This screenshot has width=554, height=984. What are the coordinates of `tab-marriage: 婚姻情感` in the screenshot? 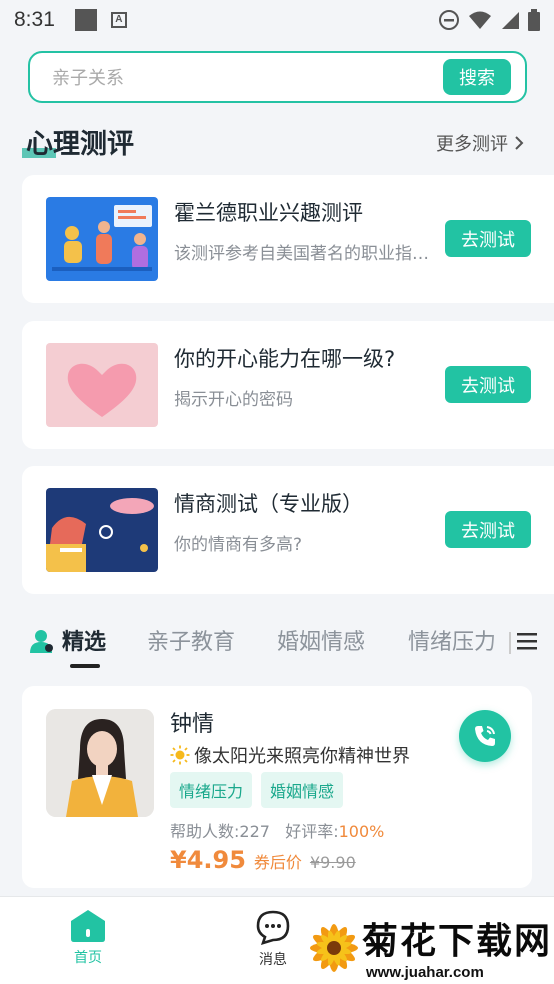 It's located at (321, 640).